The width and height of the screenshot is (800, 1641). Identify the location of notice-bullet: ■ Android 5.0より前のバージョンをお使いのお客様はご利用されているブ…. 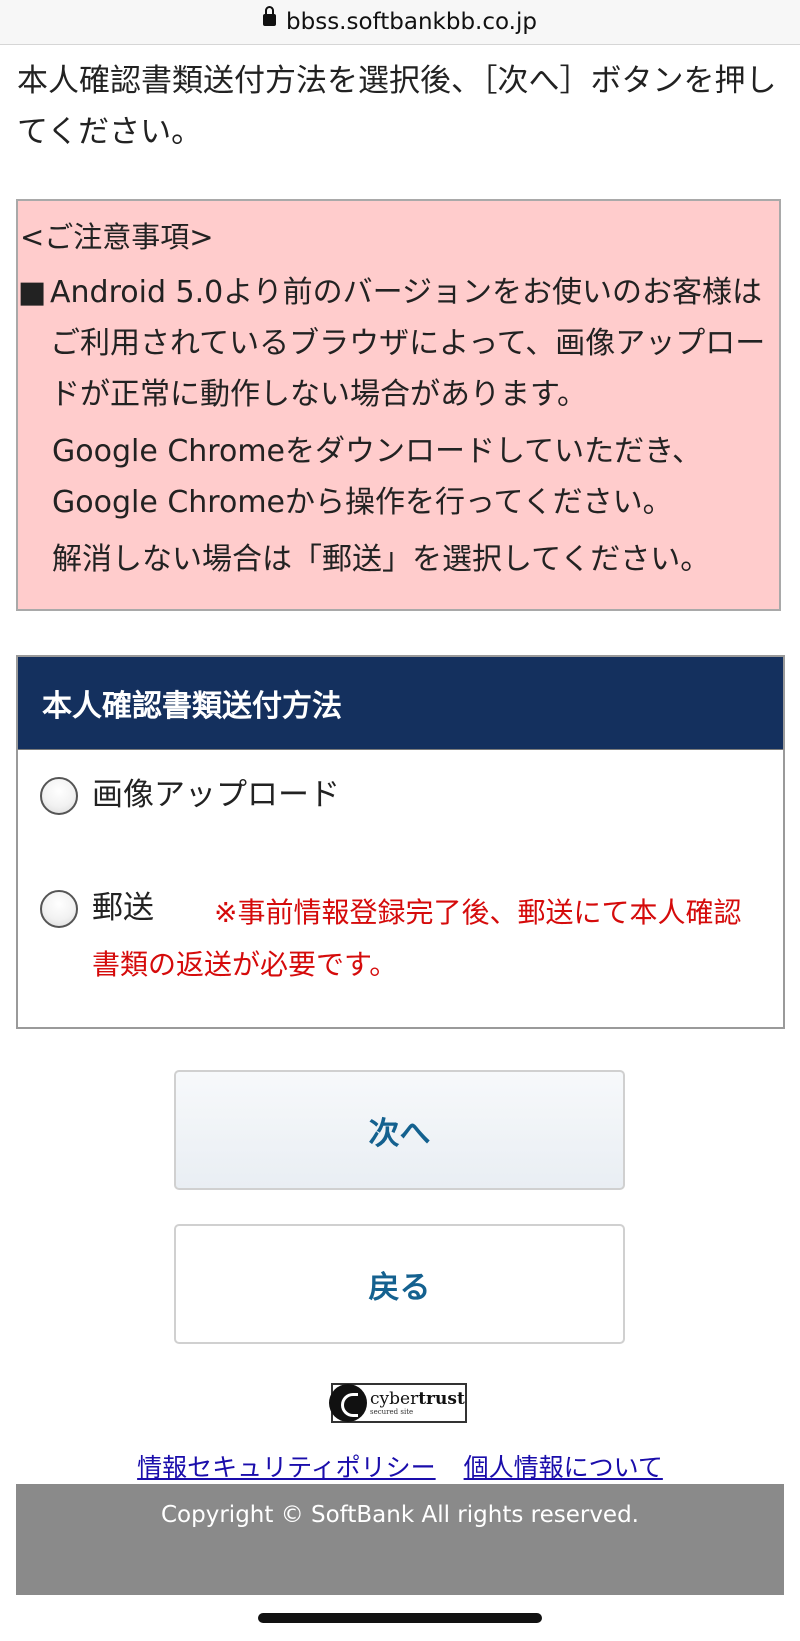
(398, 343).